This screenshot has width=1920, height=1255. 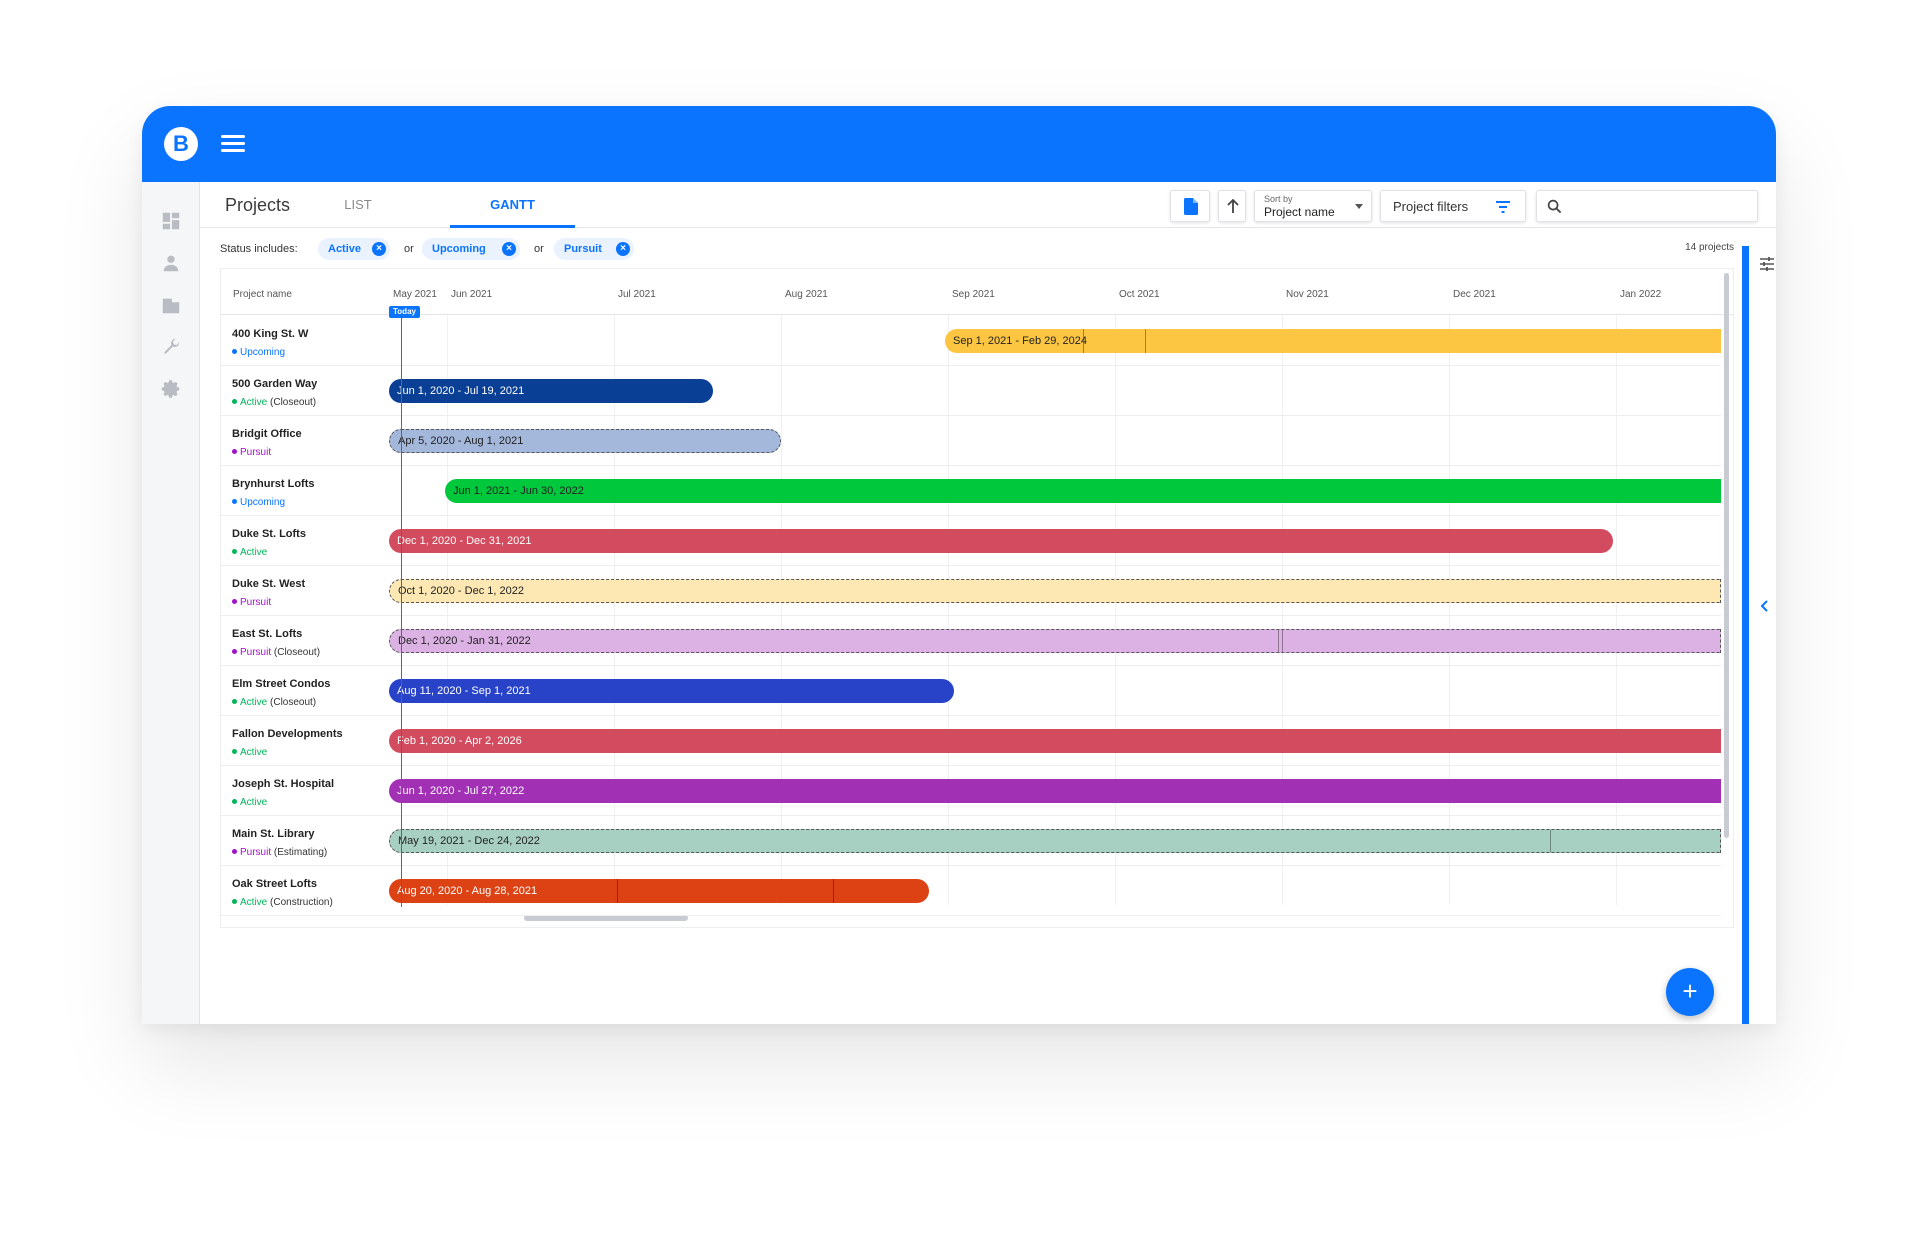 What do you see at coordinates (283, 784) in the screenshot?
I see `project-name: Joseph St. Hospital` at bounding box center [283, 784].